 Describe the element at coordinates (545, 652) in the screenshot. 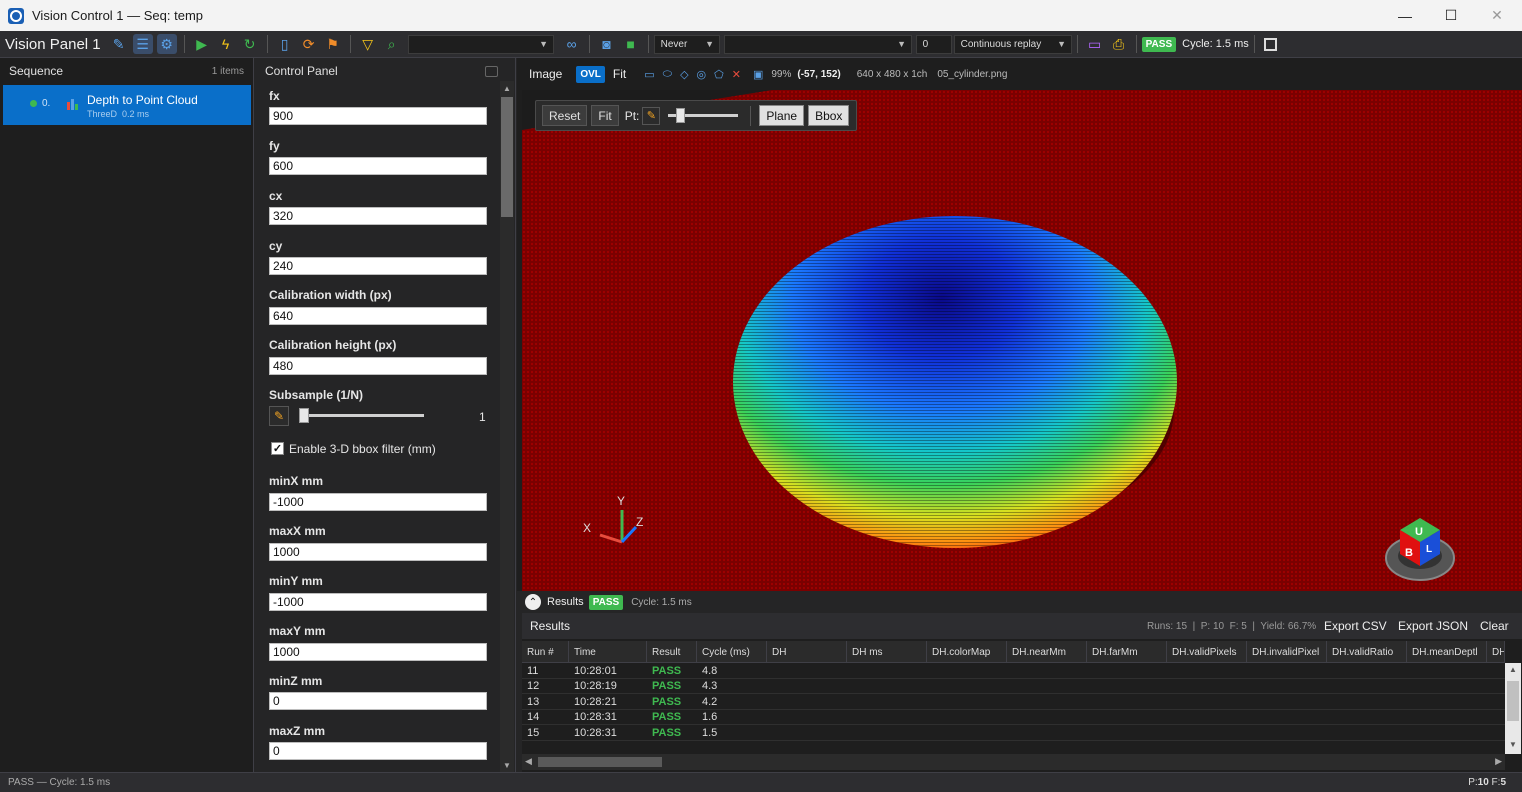

I see `column-header: Run #` at that location.